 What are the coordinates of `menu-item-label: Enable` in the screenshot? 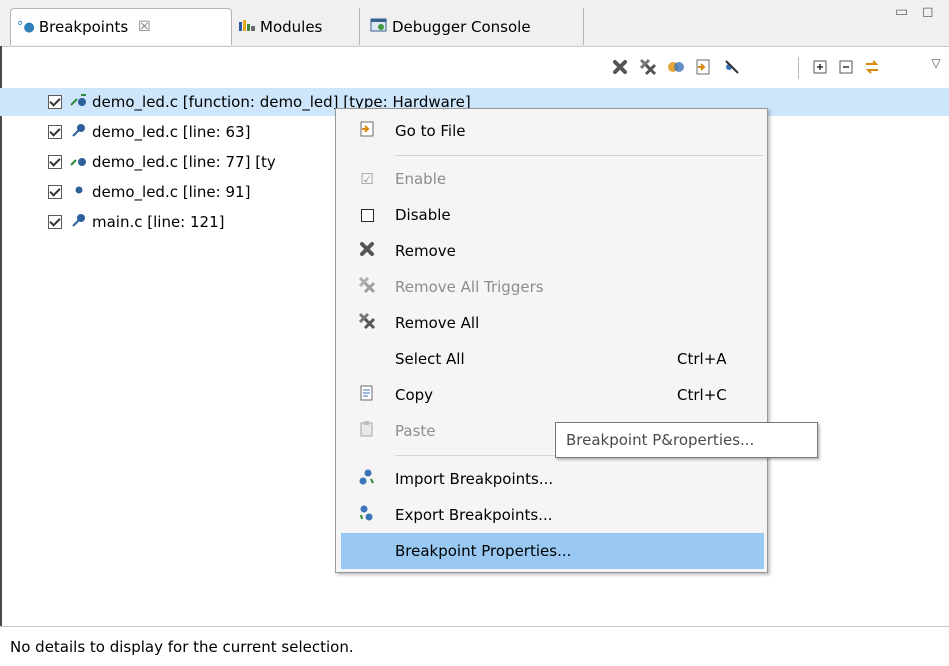 It's located at (421, 179).